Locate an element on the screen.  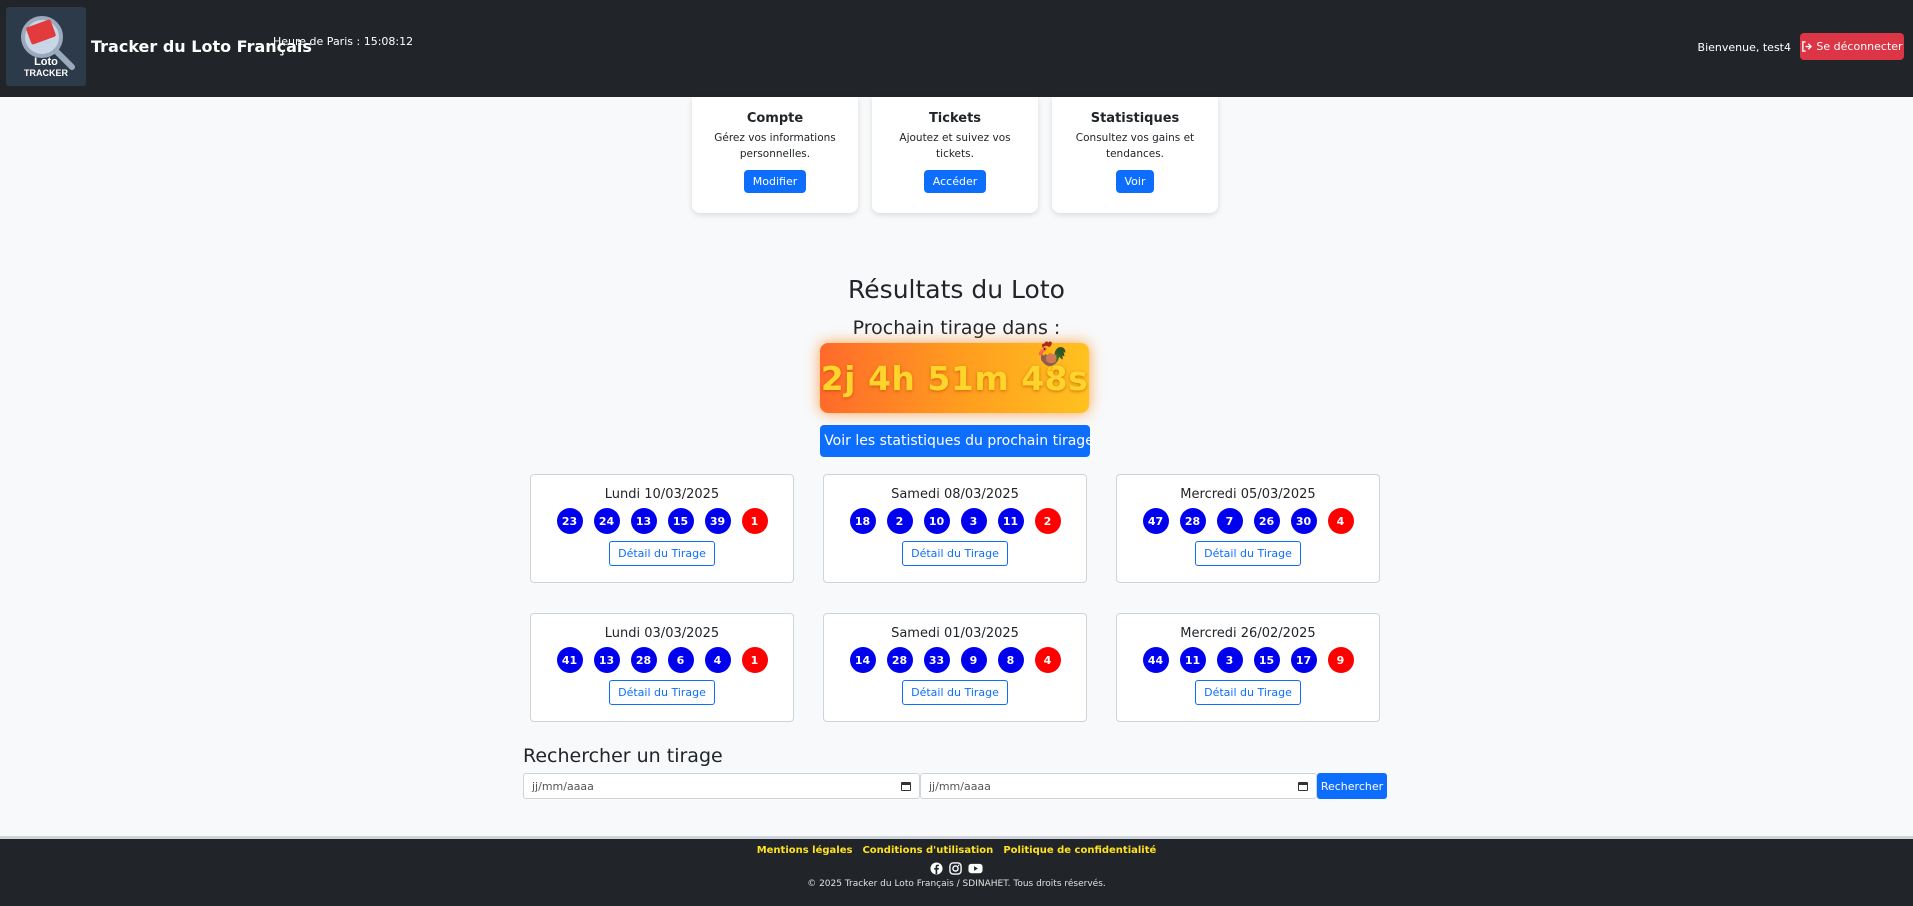
ball: 4 is located at coordinates (717, 660).